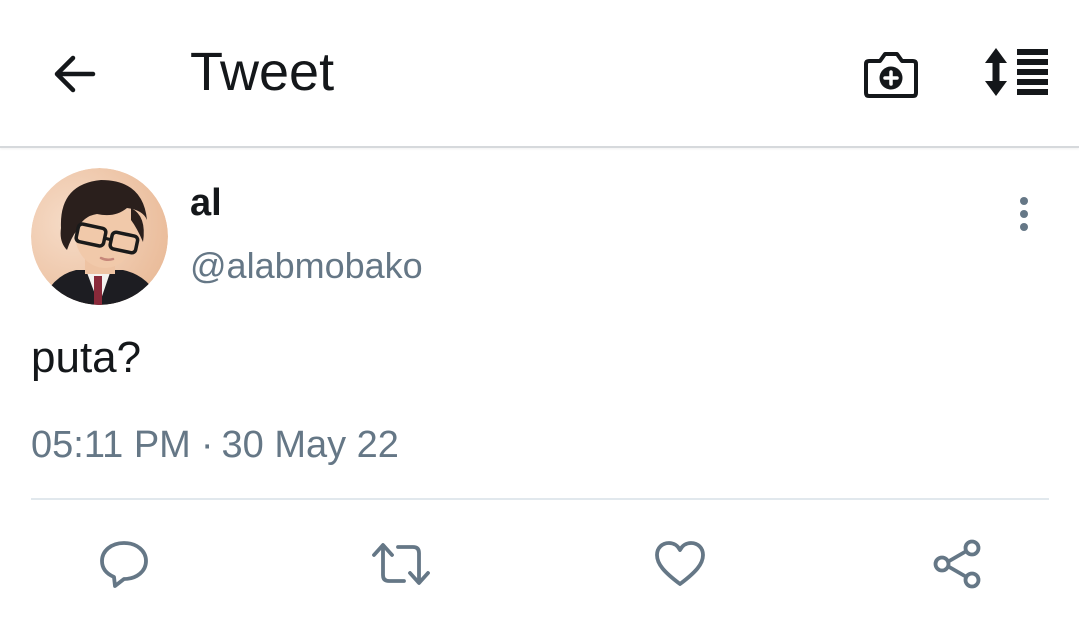  What do you see at coordinates (86, 357) in the screenshot?
I see `tweet-text: puta?` at bounding box center [86, 357].